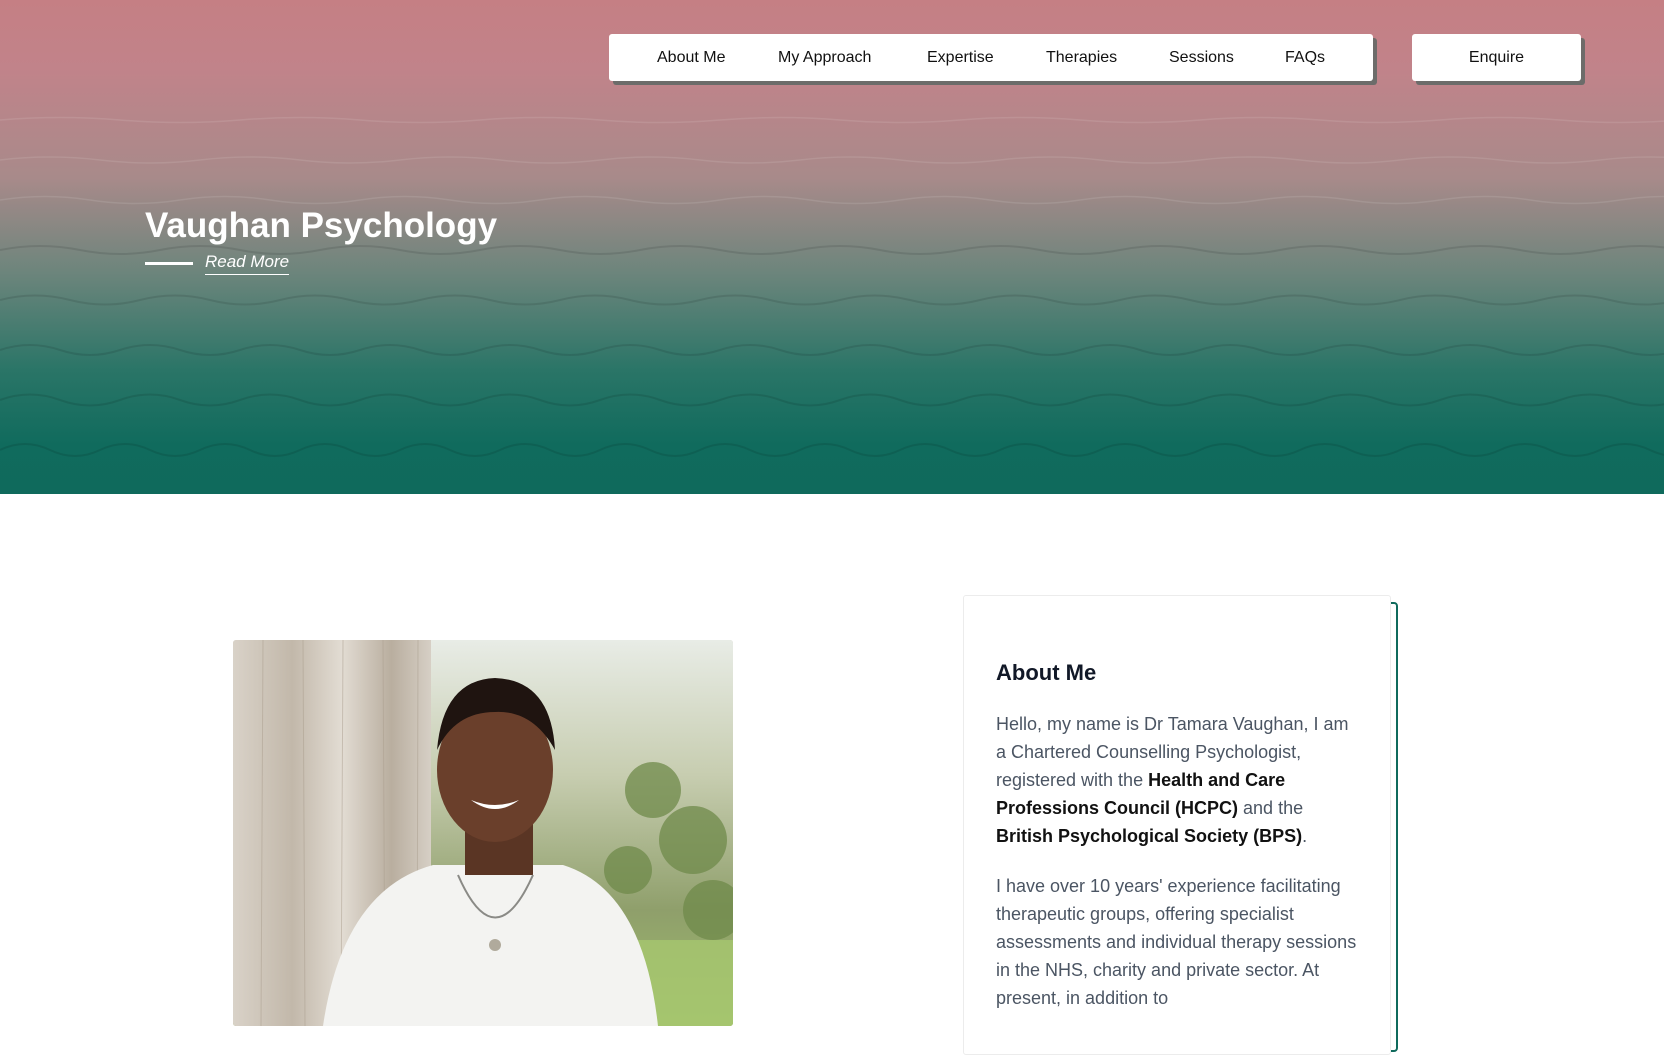  Describe the element at coordinates (1201, 57) in the screenshot. I see `nav-sessions: Sessions` at that location.